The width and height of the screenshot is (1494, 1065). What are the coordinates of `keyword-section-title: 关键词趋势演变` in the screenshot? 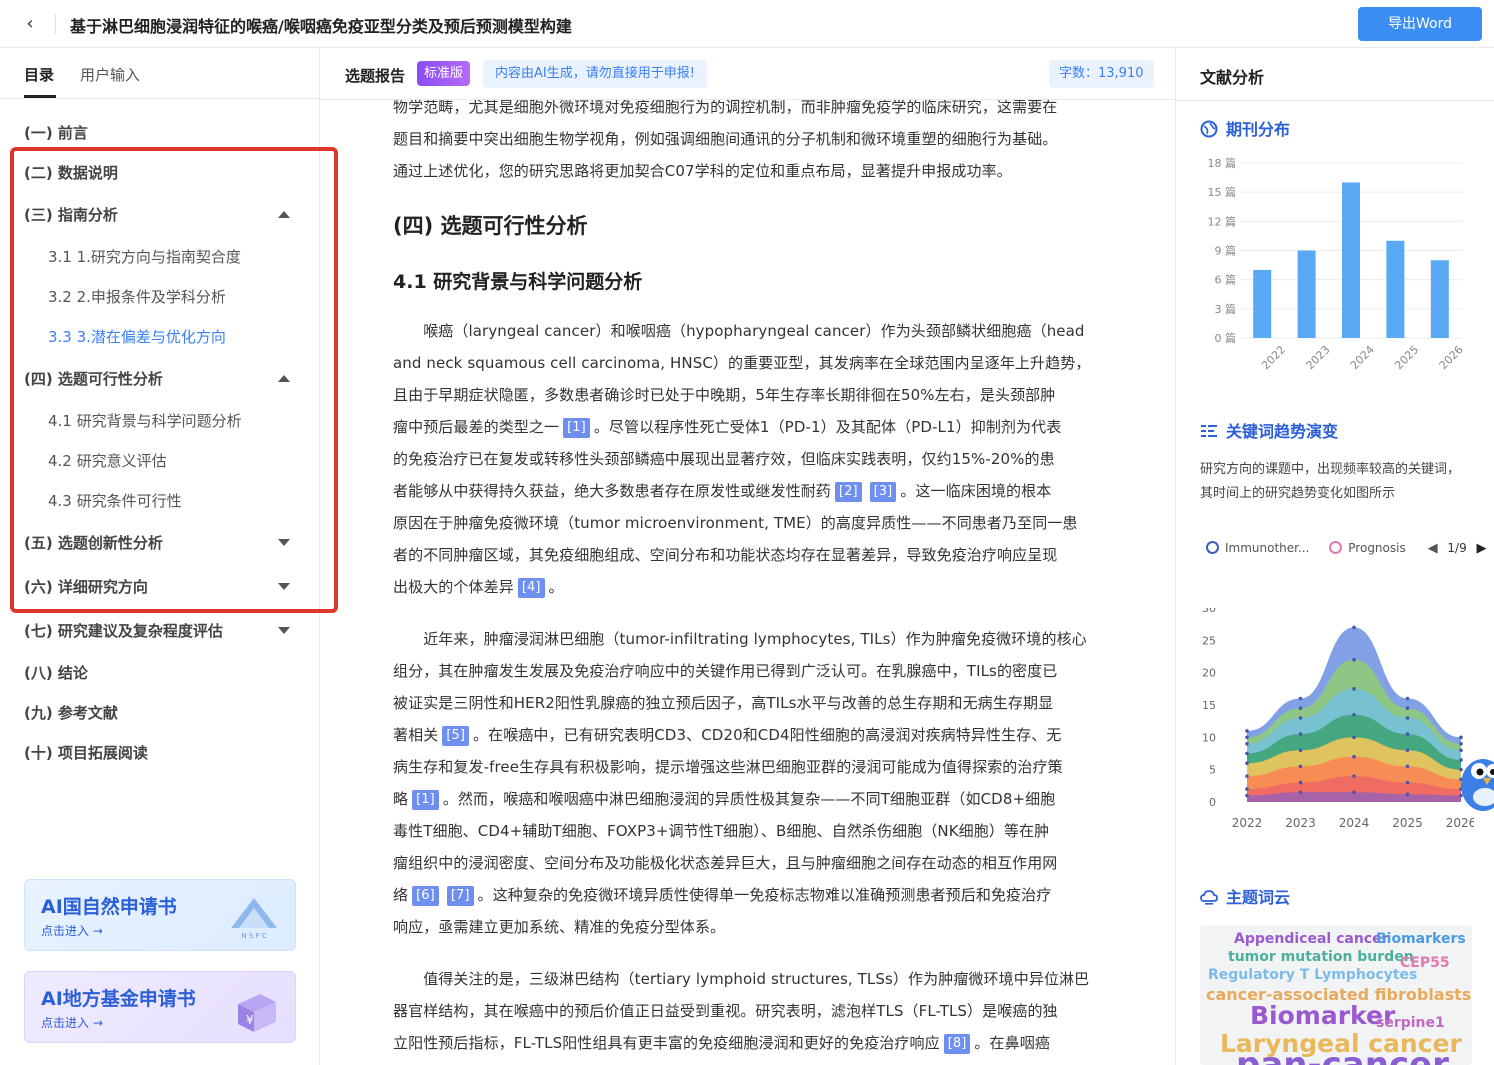 It's located at (1282, 431).